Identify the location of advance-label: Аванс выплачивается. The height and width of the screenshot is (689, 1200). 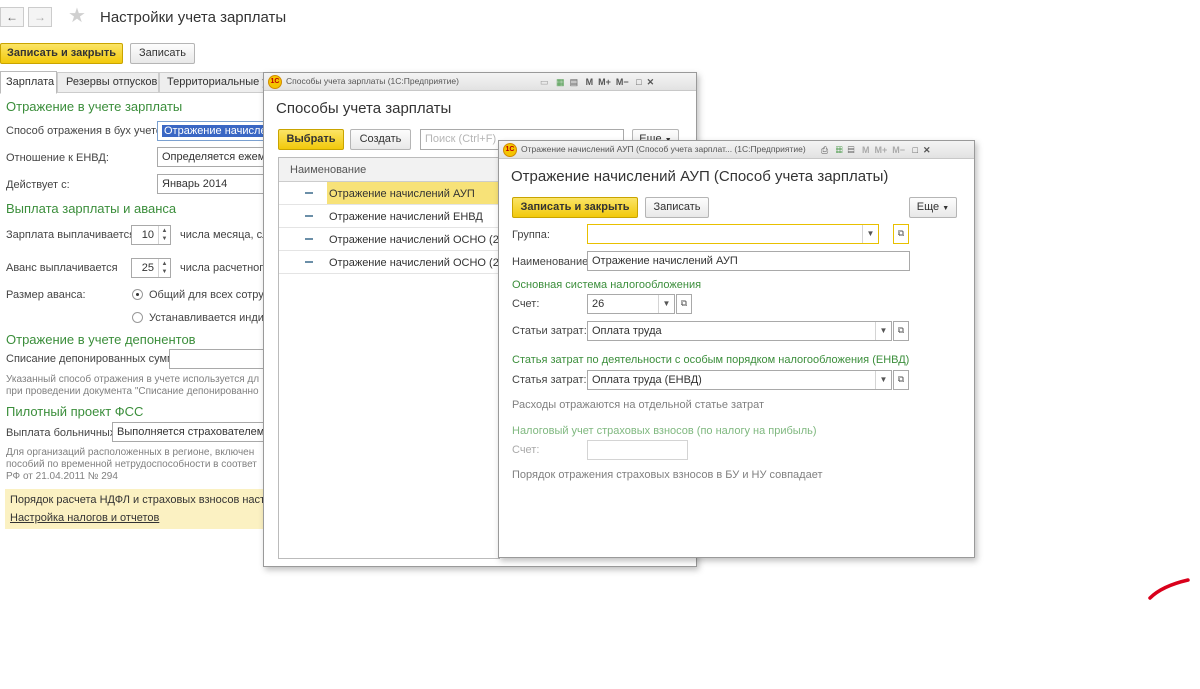
(62, 268).